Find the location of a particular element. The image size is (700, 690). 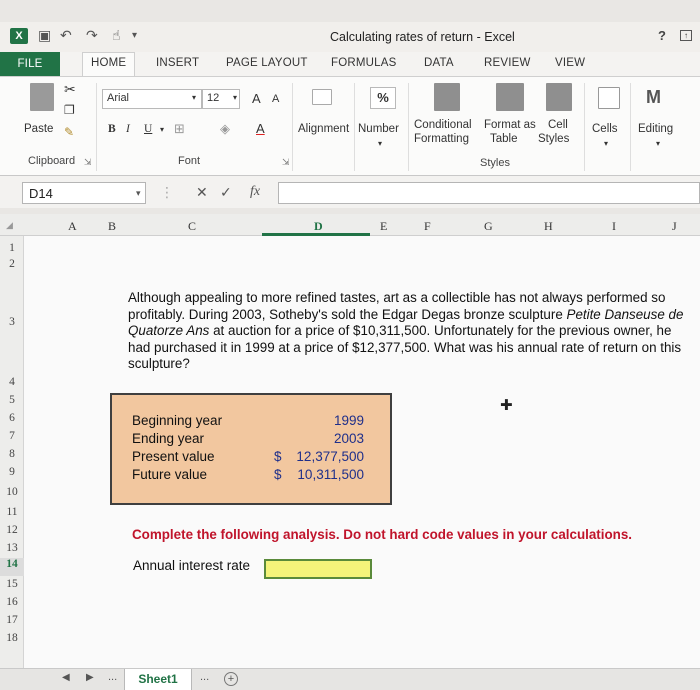

format-as-table-button: Format as is located at coordinates (510, 125).